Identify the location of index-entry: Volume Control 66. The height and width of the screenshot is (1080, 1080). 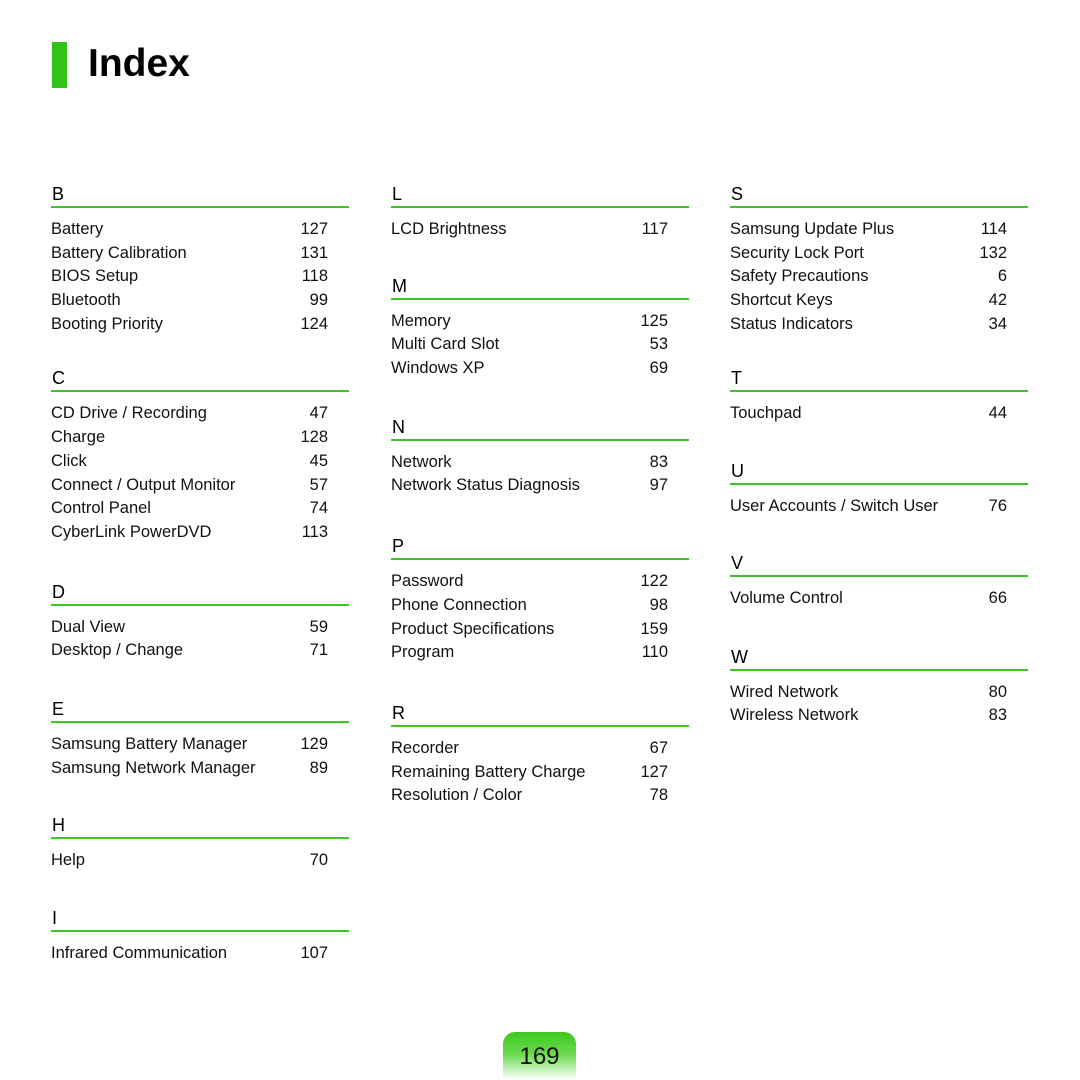
(879, 599).